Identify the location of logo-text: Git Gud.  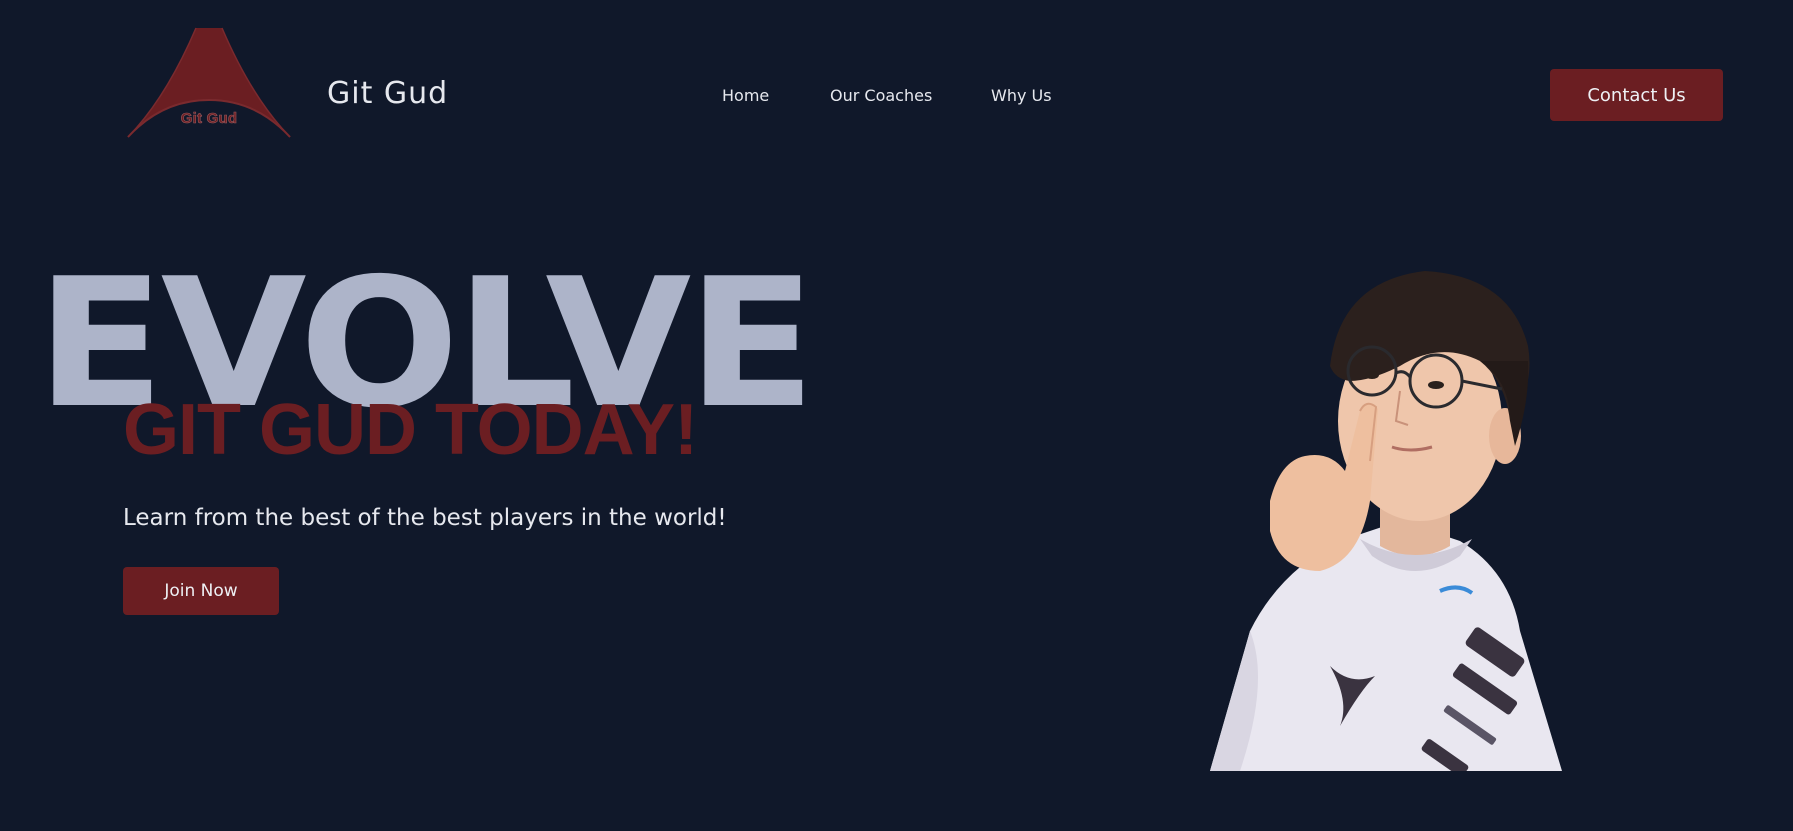
(209, 119).